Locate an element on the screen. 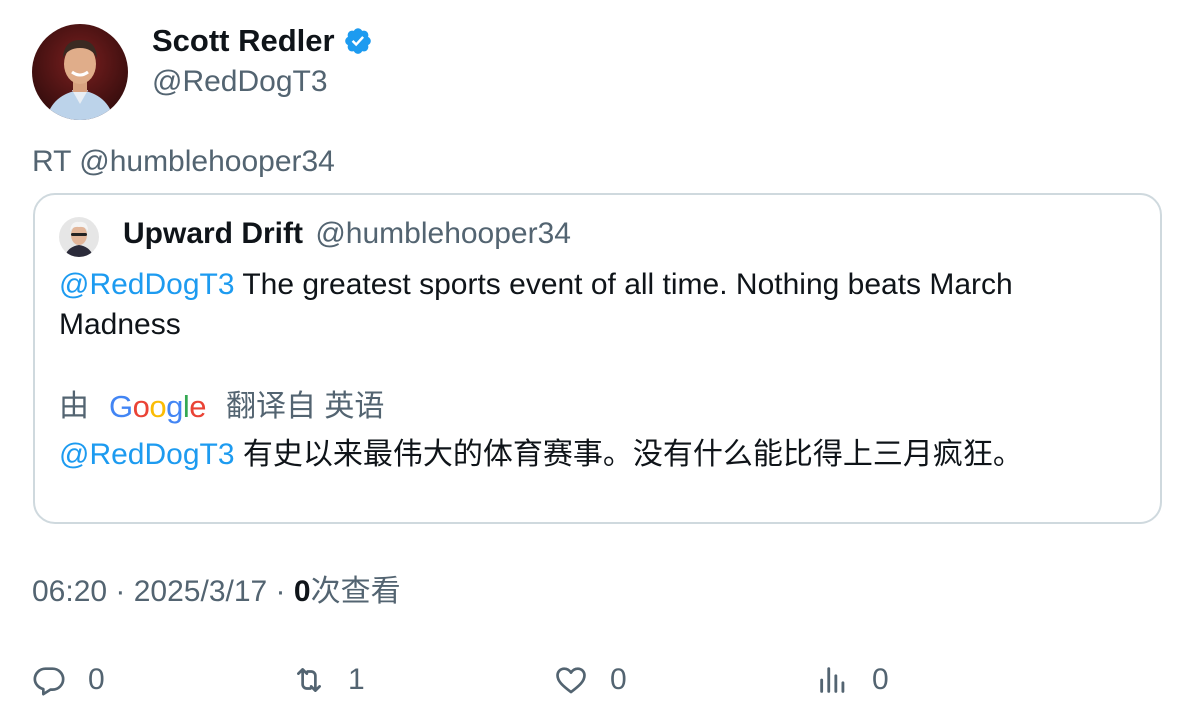 The width and height of the screenshot is (1196, 726). reply-icon is located at coordinates (49, 681).